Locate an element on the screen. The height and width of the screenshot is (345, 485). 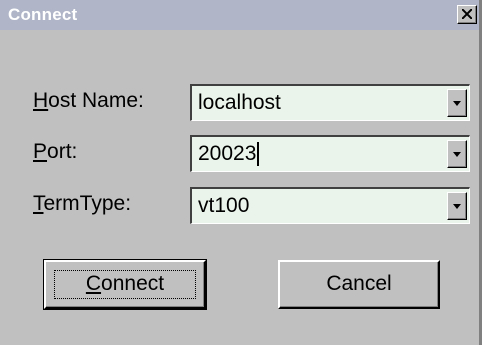
cancel-button-label: Cancel is located at coordinates (359, 283).